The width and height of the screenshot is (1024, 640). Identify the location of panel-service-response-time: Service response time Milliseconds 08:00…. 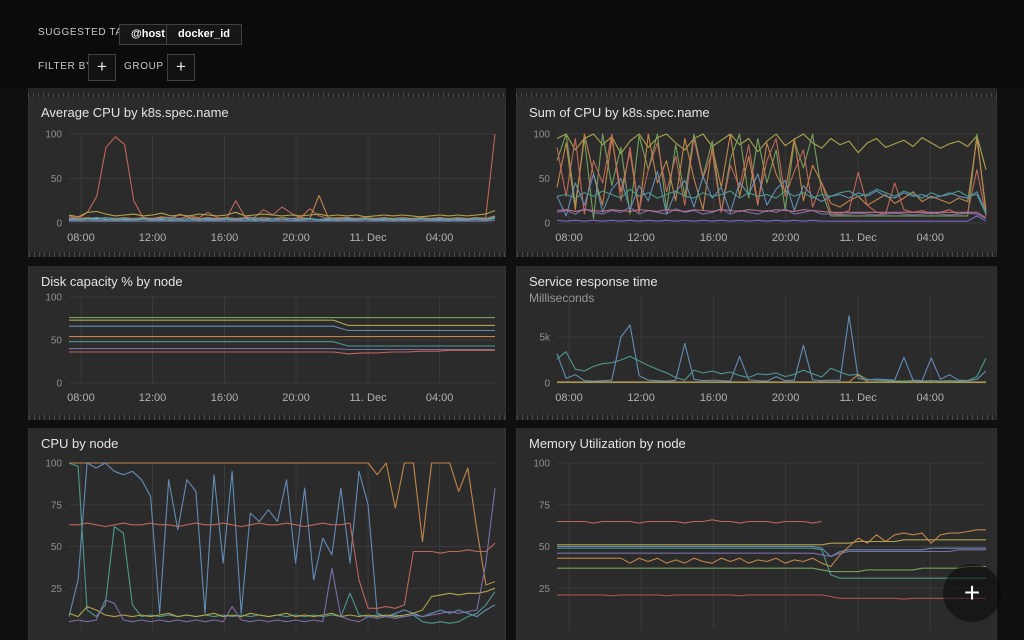
(756, 343).